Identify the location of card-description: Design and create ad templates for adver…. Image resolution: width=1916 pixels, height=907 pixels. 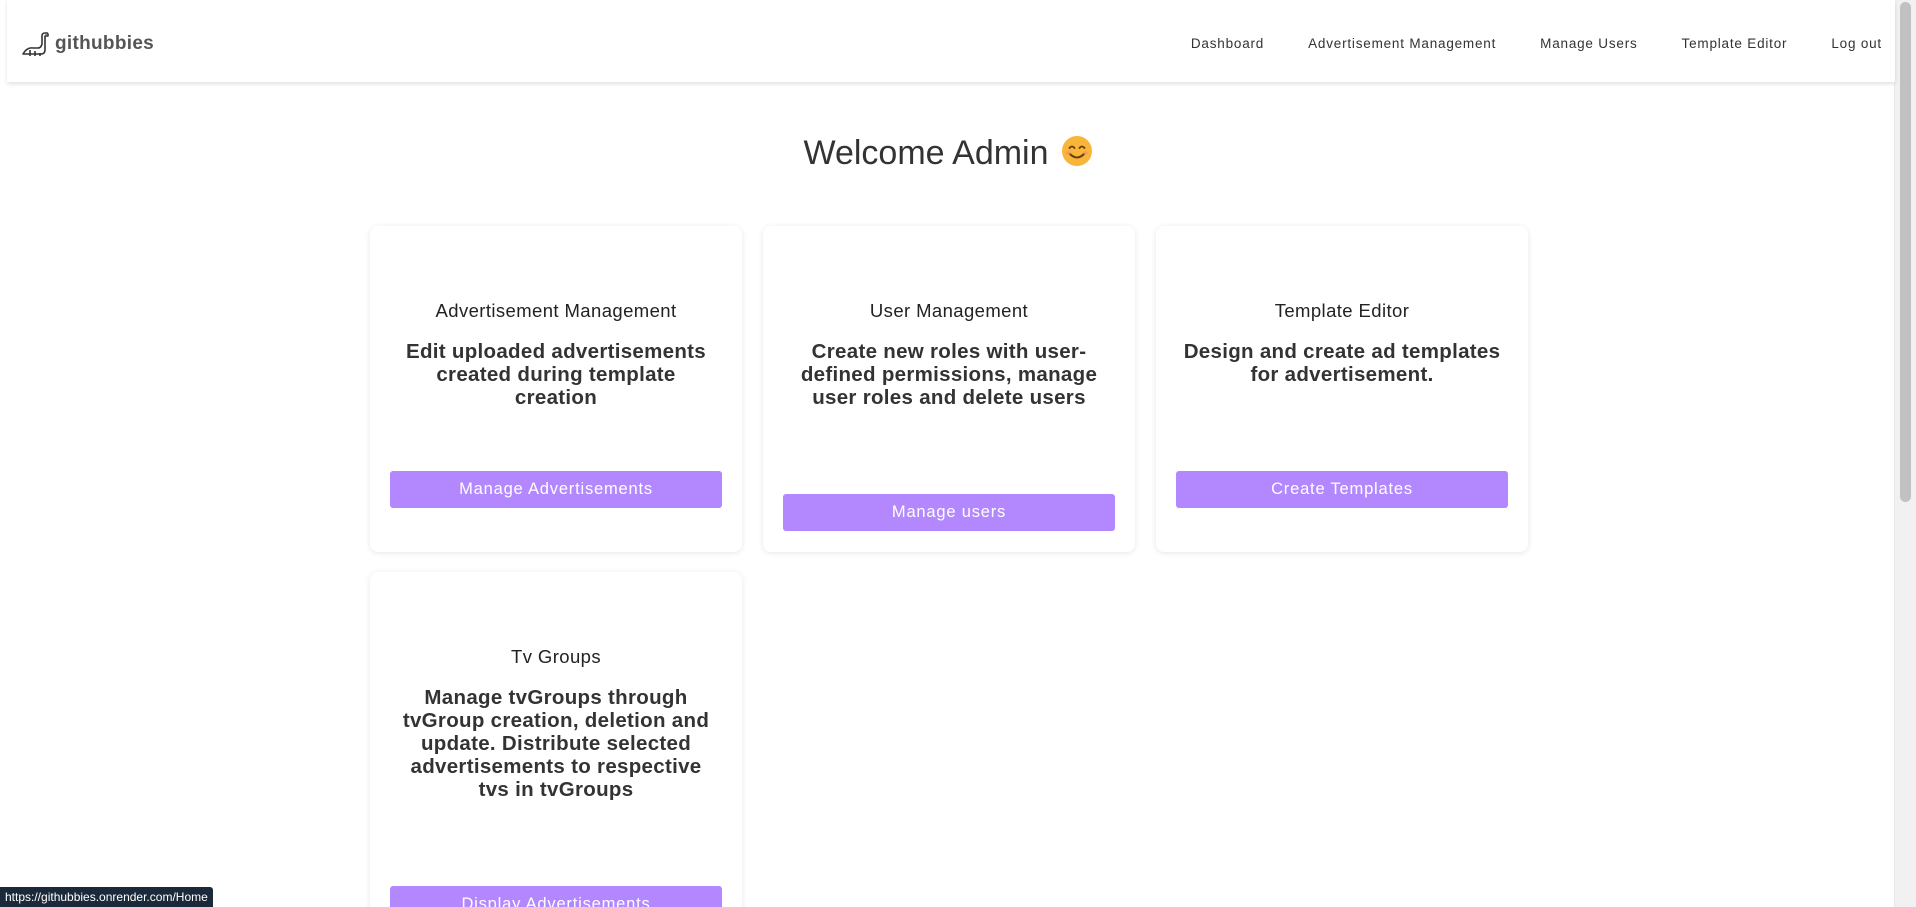
(1342, 363).